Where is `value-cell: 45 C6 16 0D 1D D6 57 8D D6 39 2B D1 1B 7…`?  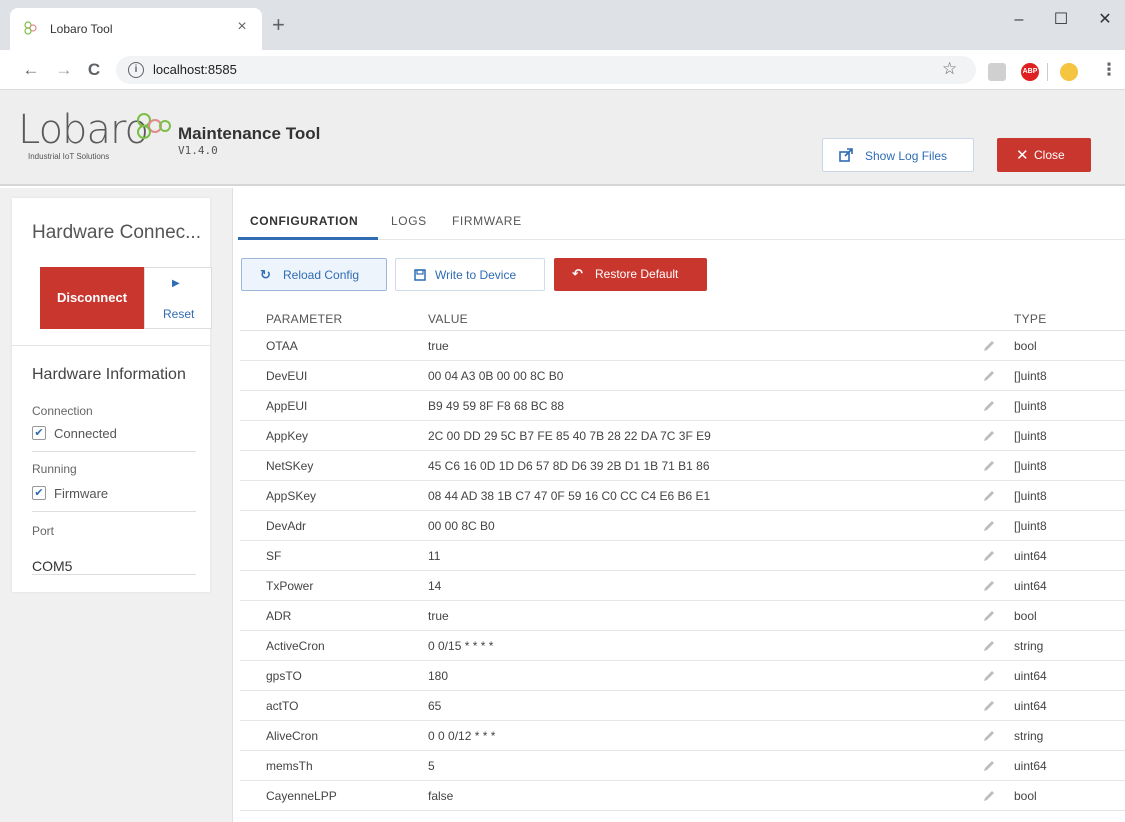 value-cell: 45 C6 16 0D 1D D6 57 8D D6 39 2B D1 1B 7… is located at coordinates (569, 466).